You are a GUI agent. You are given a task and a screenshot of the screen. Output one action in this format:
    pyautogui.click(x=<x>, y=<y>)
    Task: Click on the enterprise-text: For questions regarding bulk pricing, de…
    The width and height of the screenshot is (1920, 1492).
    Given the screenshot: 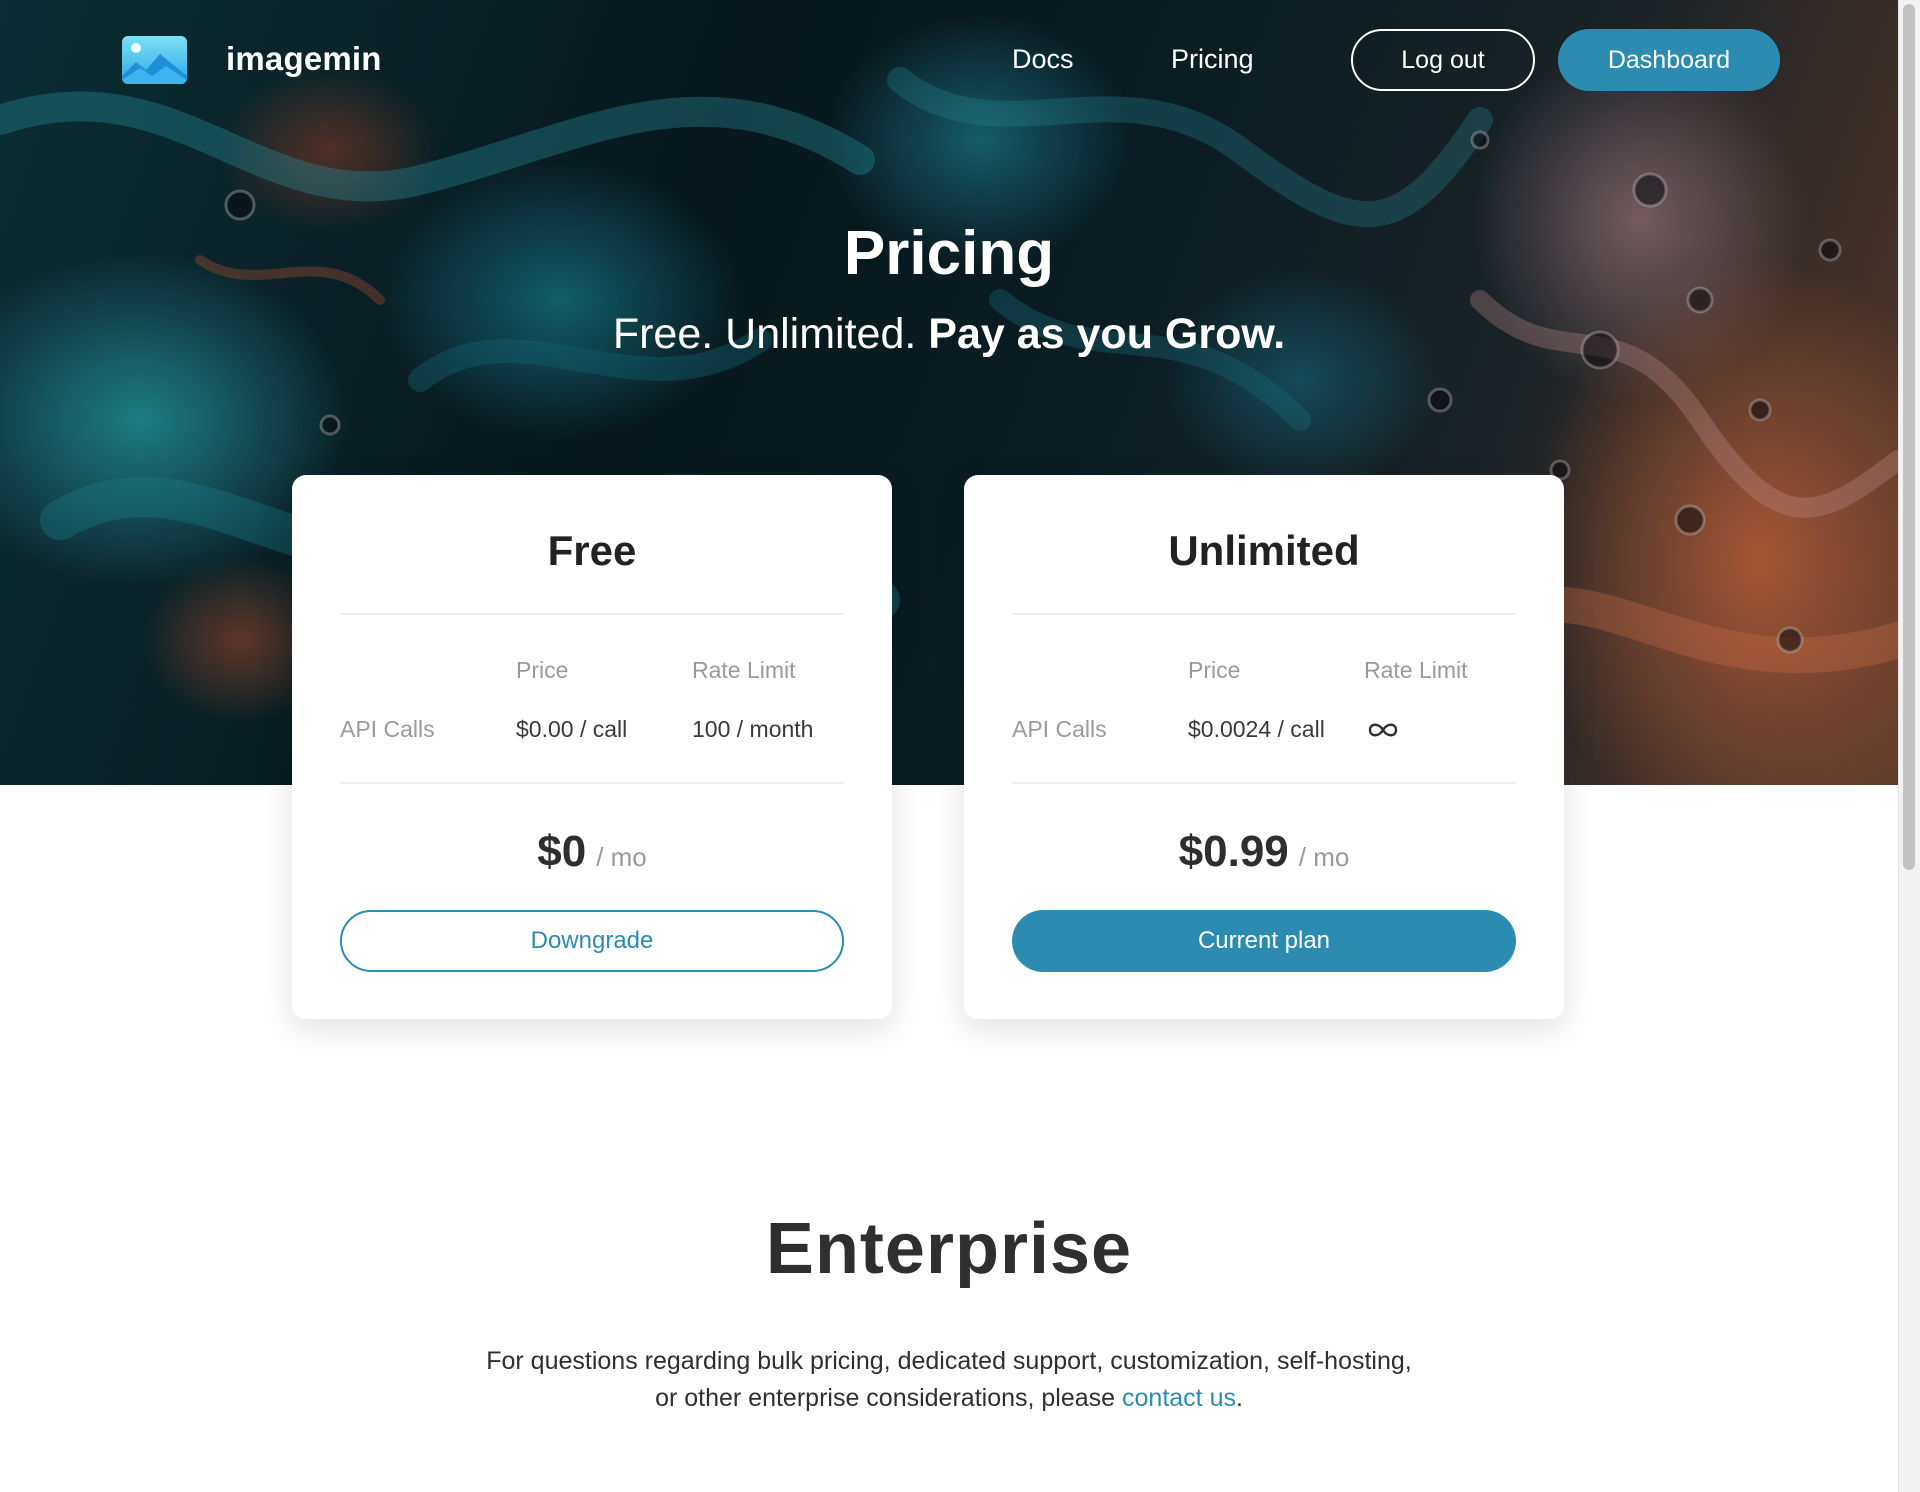 What is the action you would take?
    pyautogui.click(x=949, y=1379)
    